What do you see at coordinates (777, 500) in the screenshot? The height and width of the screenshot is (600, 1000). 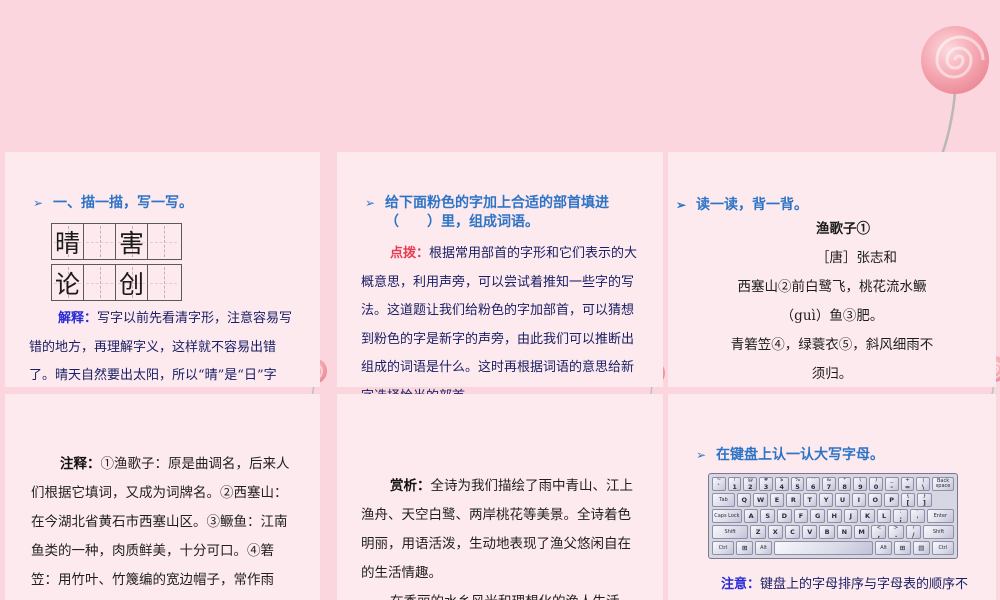 I see `kb-key: E` at bounding box center [777, 500].